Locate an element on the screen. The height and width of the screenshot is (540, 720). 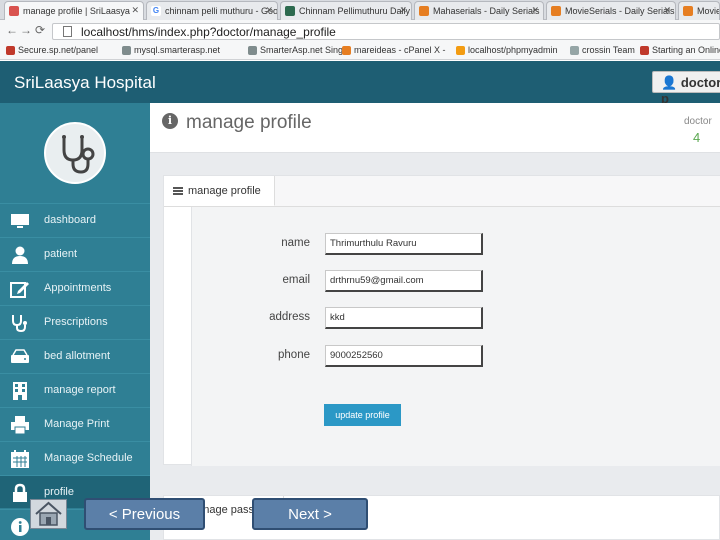
sidebar-item-manage-schedule: Manage Schedule is located at coordinates (75, 457).